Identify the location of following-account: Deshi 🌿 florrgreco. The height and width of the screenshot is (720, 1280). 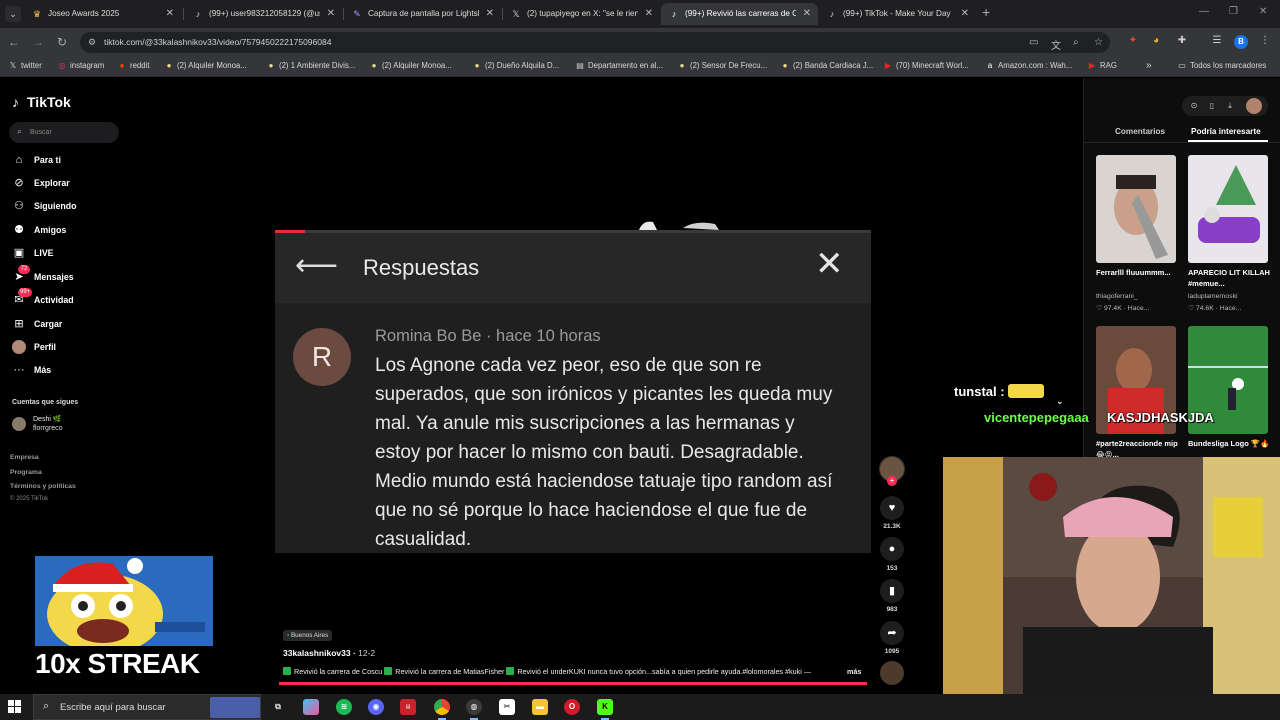
(67, 424).